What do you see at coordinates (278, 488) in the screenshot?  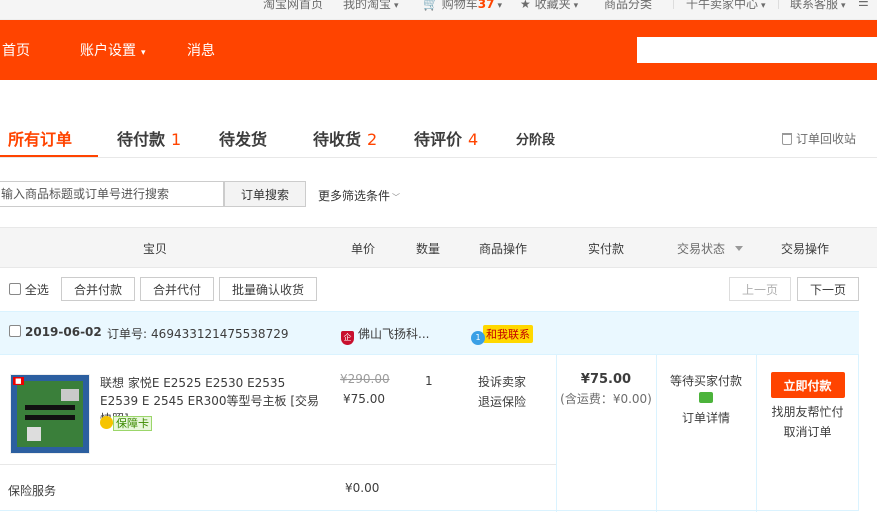 I see `insurance-service-row: 保险服务 ¥0.00` at bounding box center [278, 488].